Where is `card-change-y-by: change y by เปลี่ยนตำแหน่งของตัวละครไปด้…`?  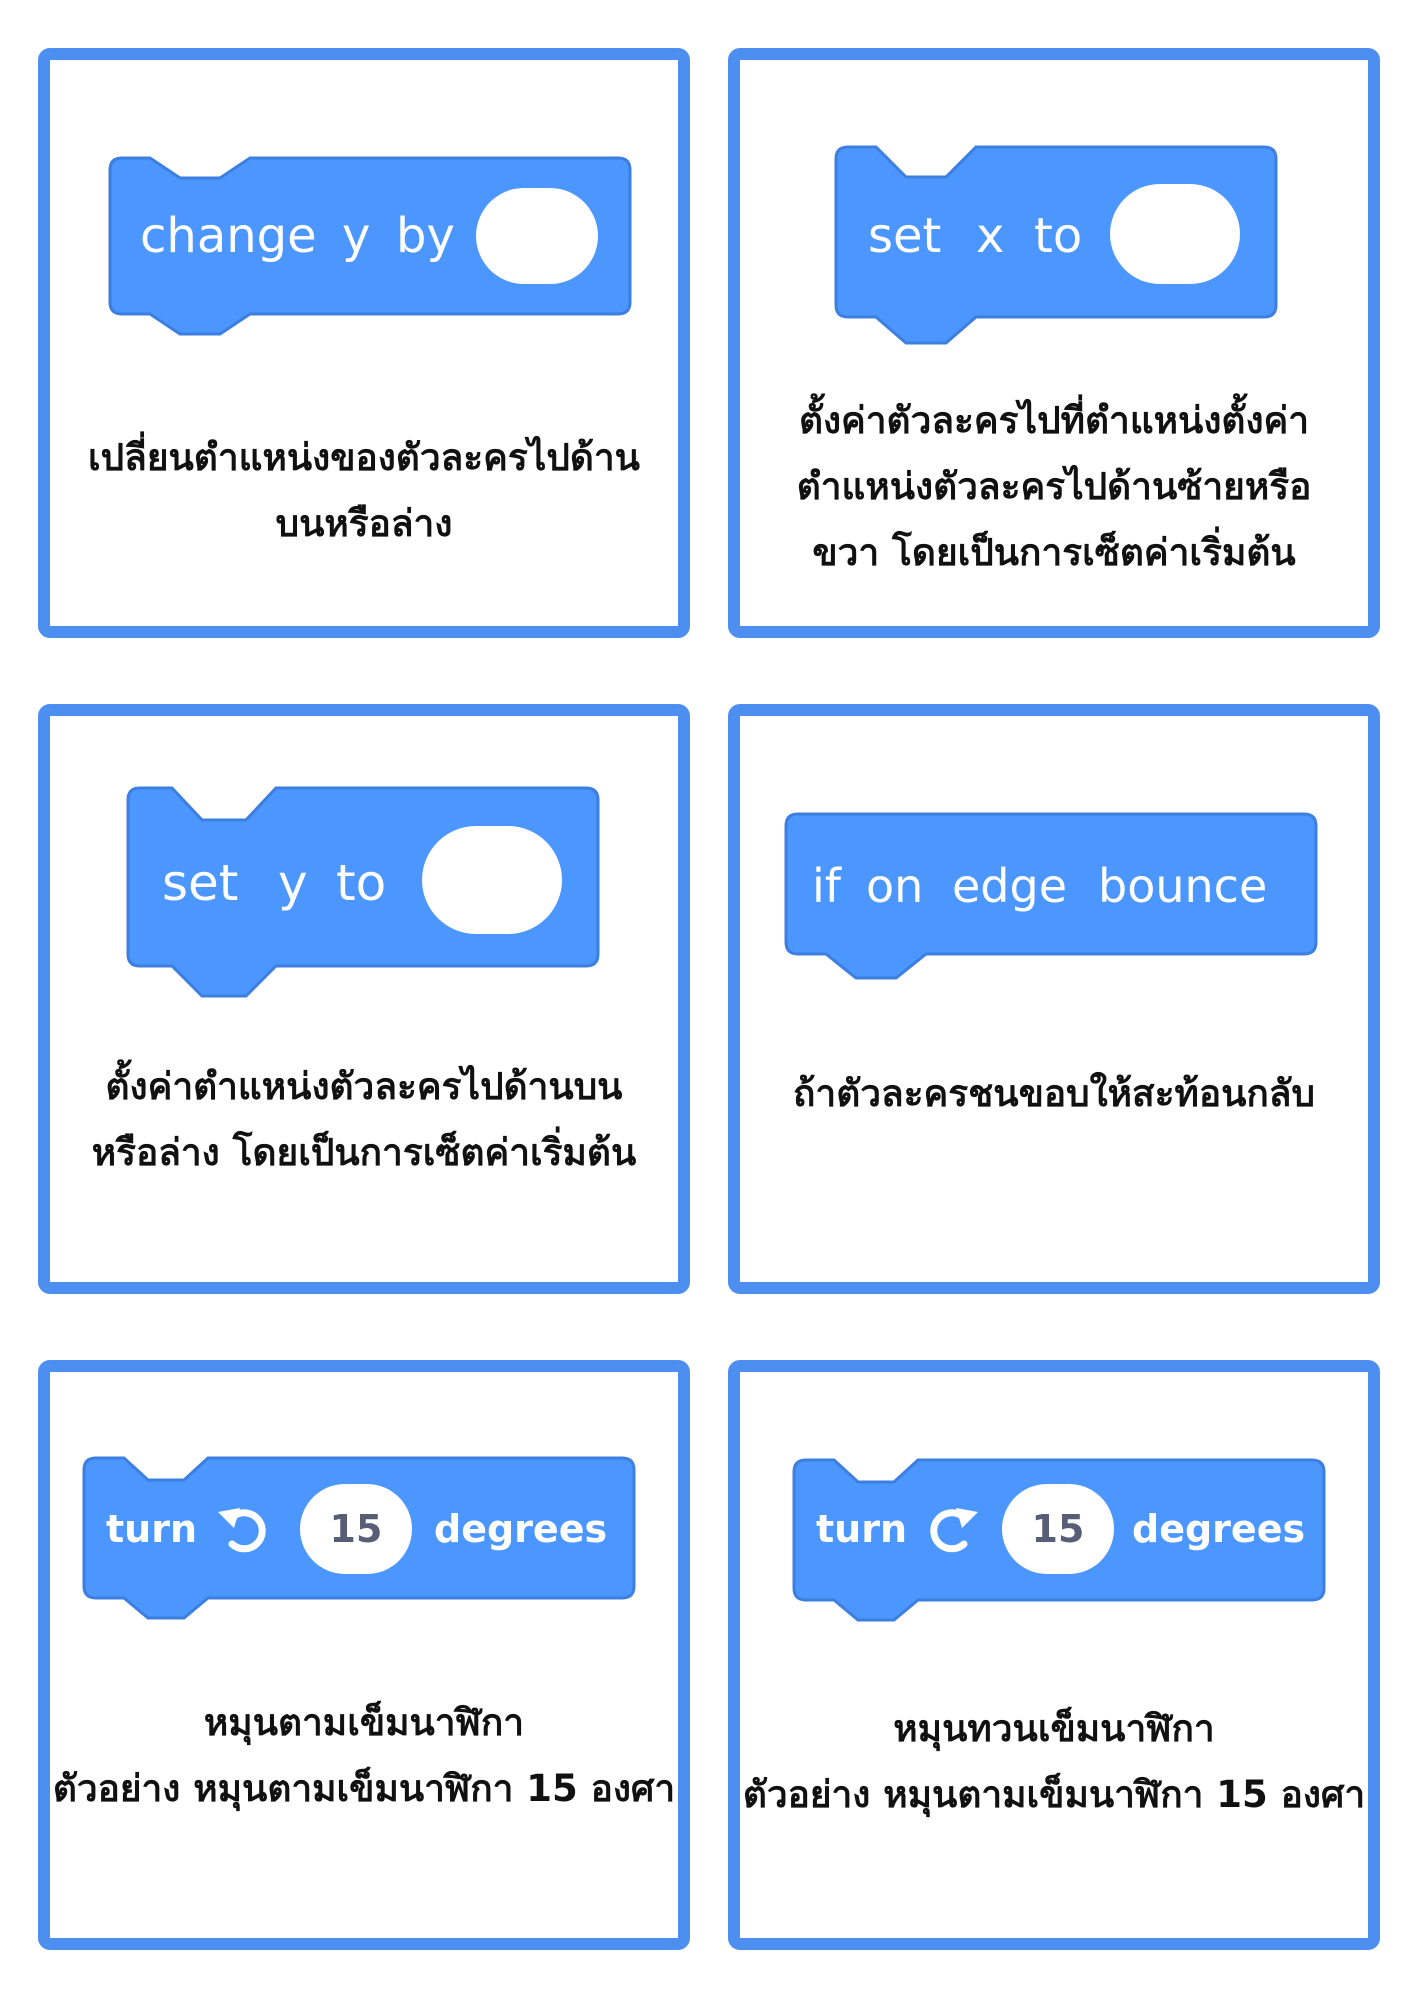
card-change-y-by: change y by เปลี่ยนตำแหน่งของตัวละครไปด้… is located at coordinates (364, 343).